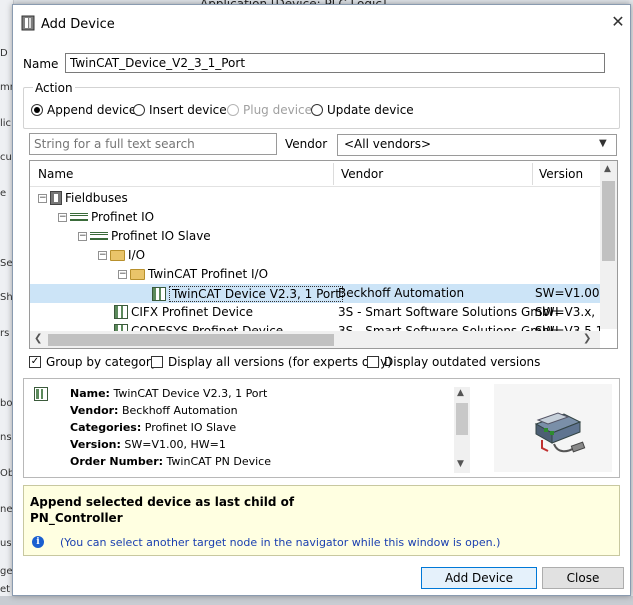 This screenshot has height=605, width=633. I want to click on background-app-statusbar, so click(316, 600).